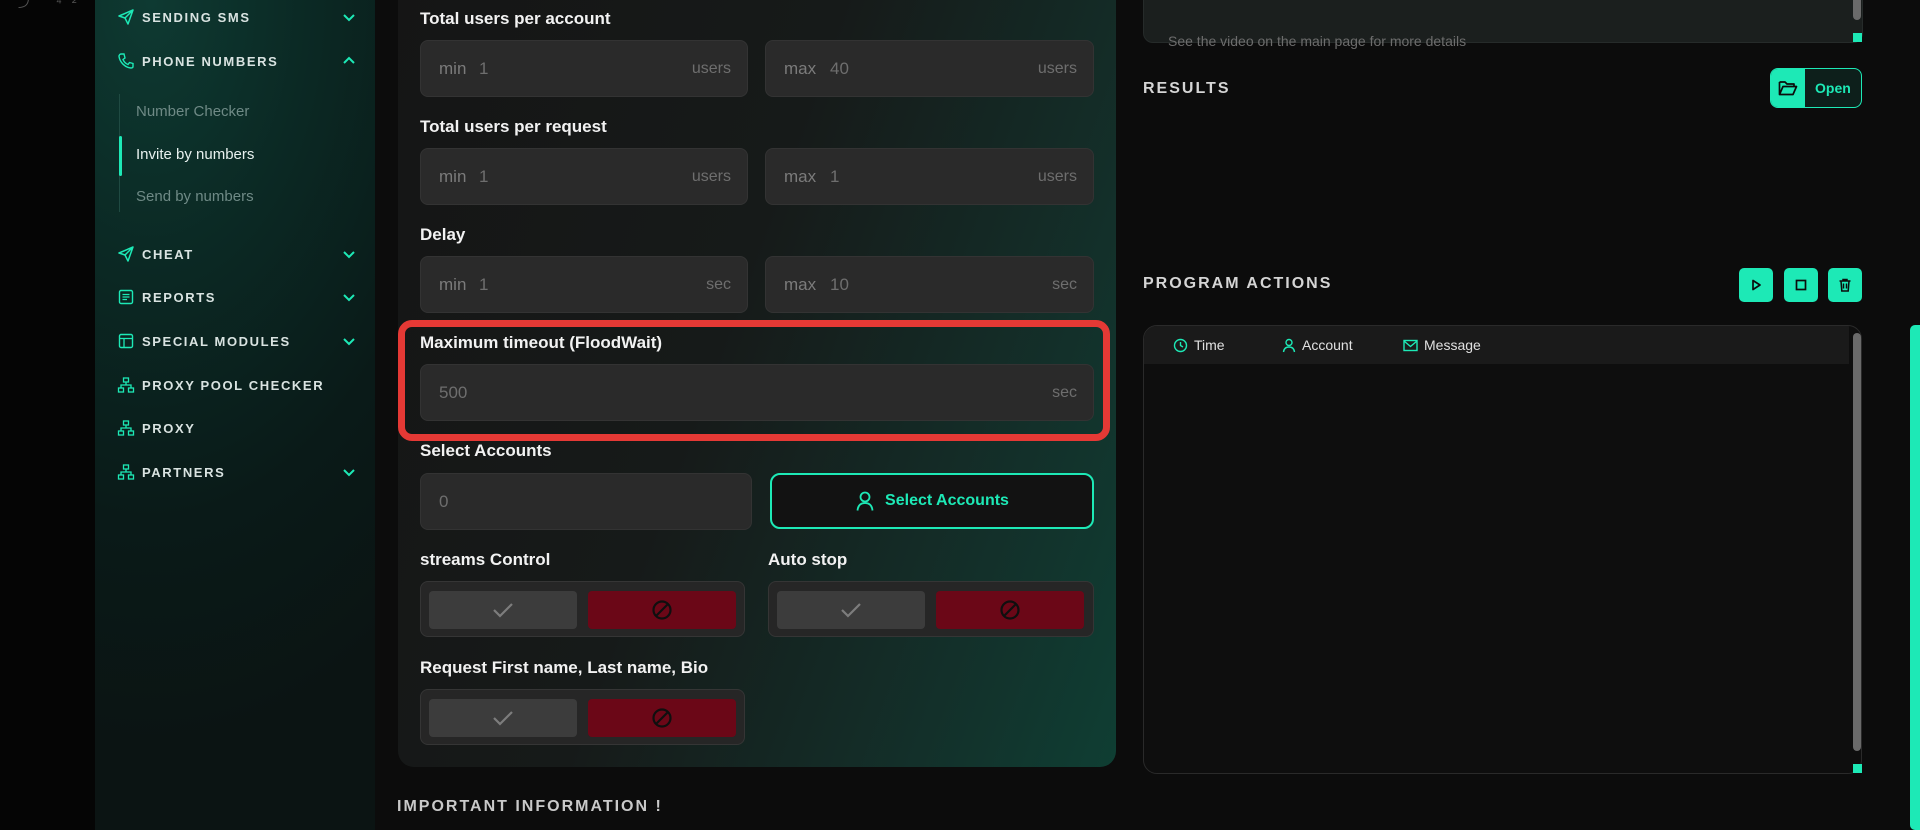  Describe the element at coordinates (1857, 10) in the screenshot. I see `instructions-scrollbar` at that location.